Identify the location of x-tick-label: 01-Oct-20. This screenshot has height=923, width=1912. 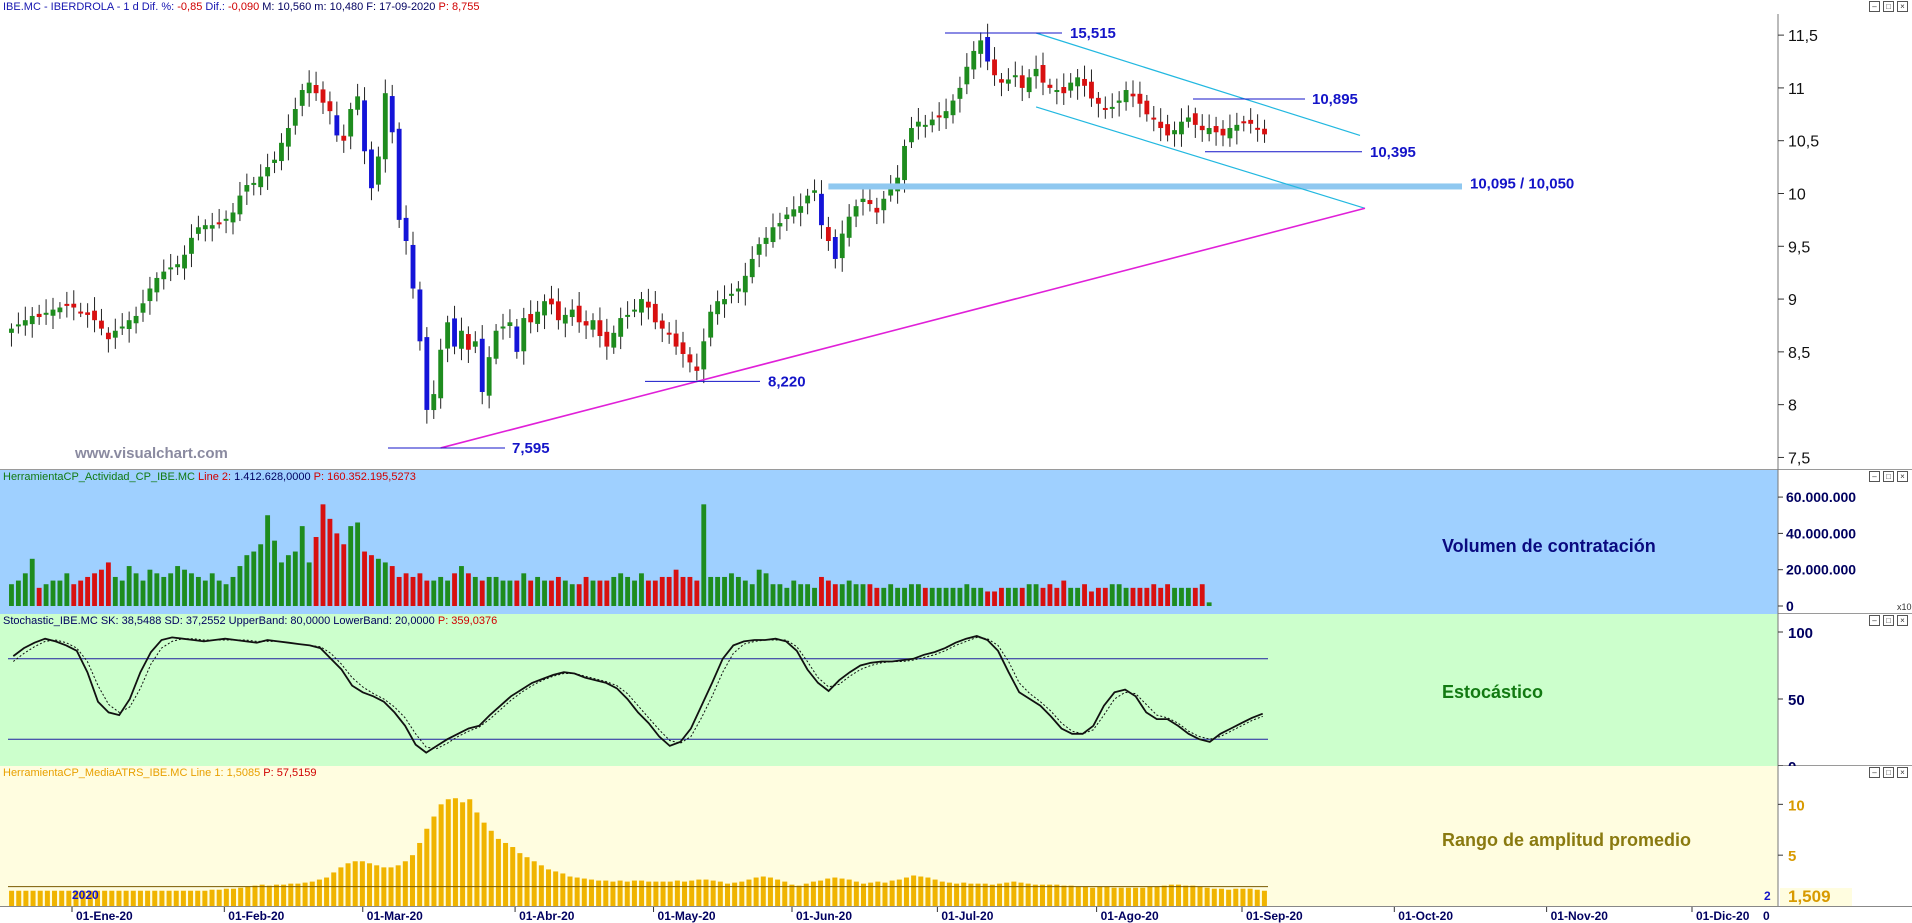
(1425, 916).